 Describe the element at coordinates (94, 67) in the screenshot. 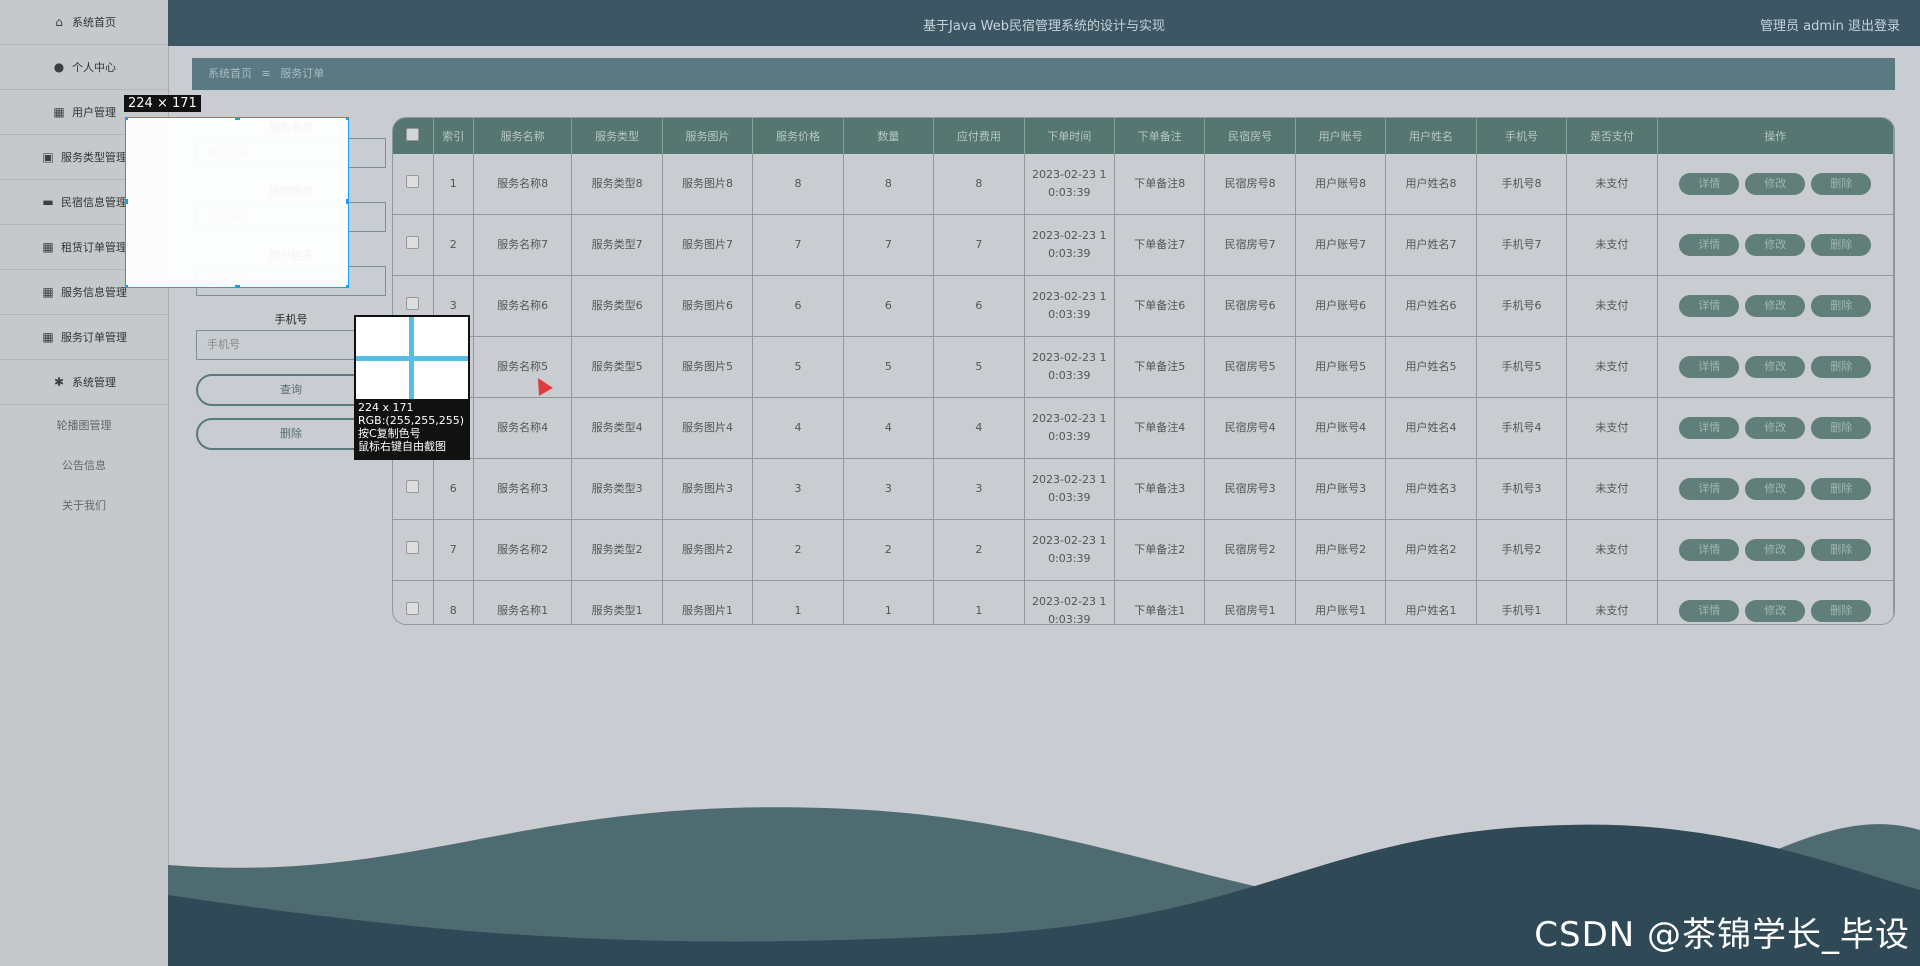

I see `sidebar-item-label: 个人中心` at that location.